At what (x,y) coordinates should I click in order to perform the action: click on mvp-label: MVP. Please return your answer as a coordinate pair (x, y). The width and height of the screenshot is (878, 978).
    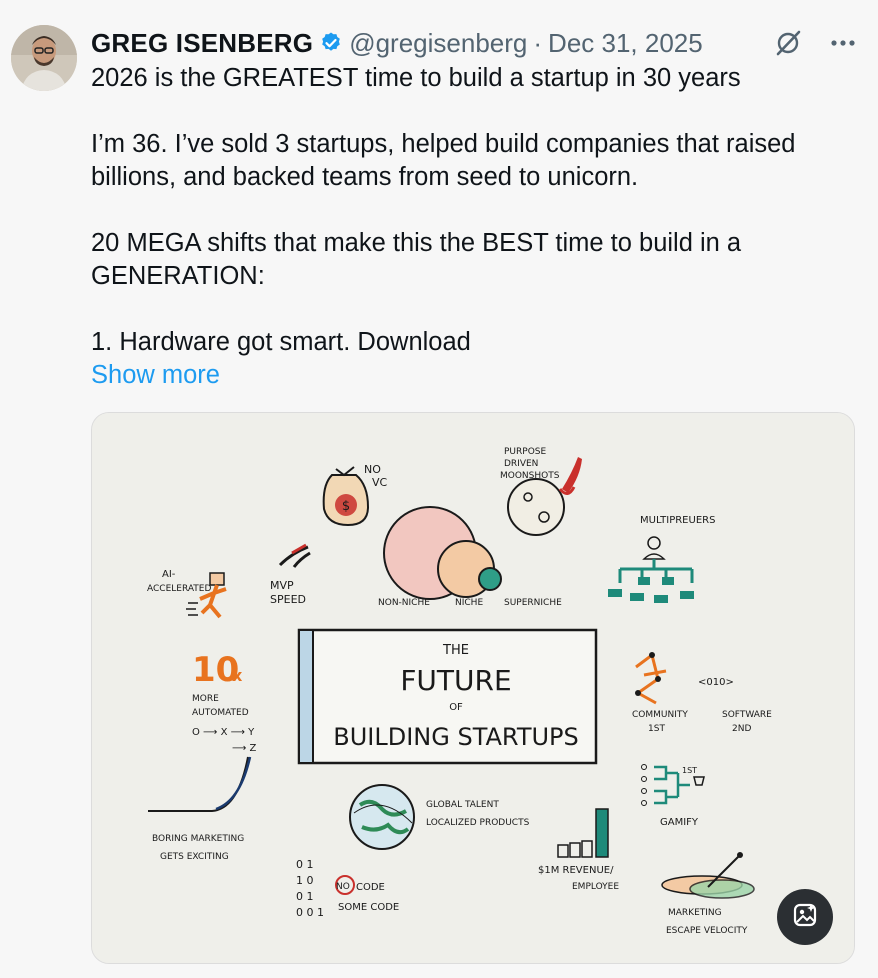
    Looking at the image, I should click on (282, 585).